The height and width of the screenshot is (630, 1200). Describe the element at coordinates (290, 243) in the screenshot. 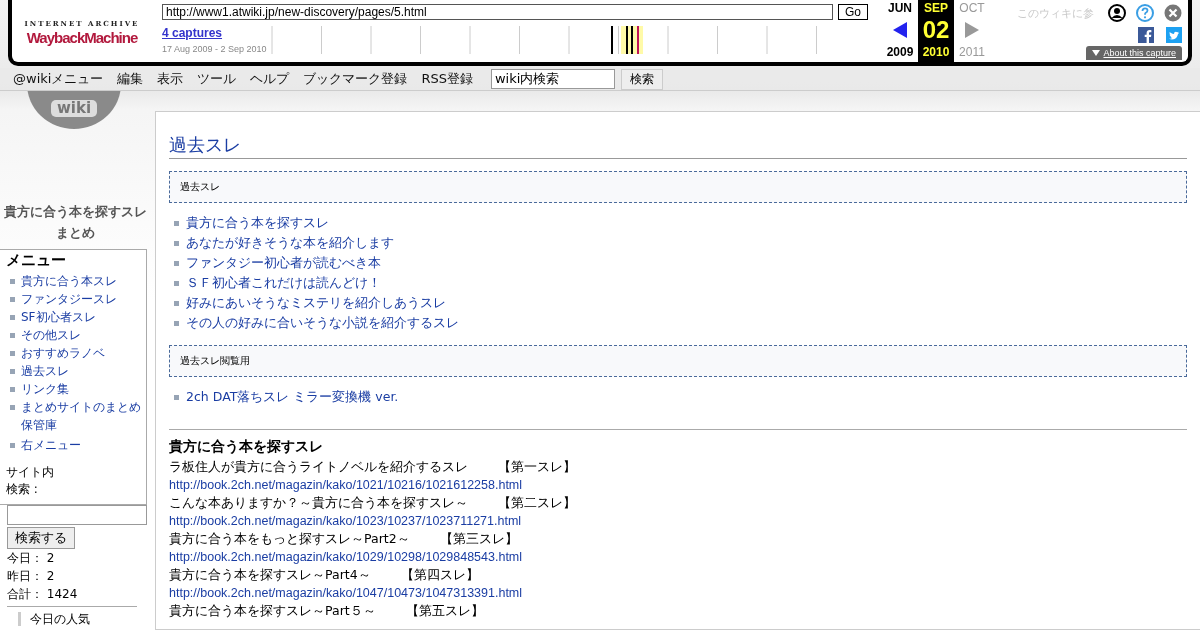

I see `page-link: あなたが好きそうな本を紹介します` at that location.